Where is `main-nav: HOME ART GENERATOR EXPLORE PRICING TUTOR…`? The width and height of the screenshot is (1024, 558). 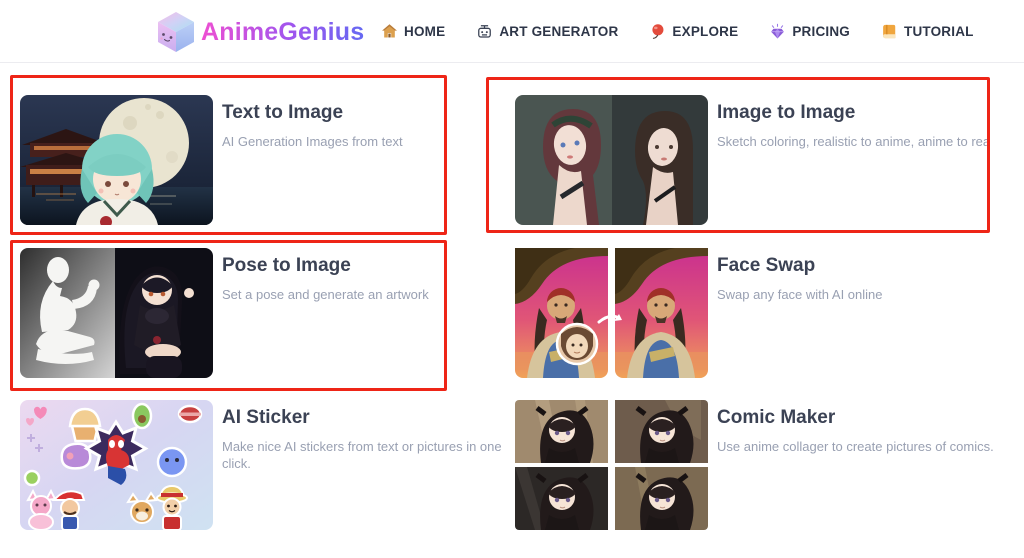
main-nav: HOME ART GENERATOR EXPLORE PRICING TUTOR… is located at coordinates (677, 31).